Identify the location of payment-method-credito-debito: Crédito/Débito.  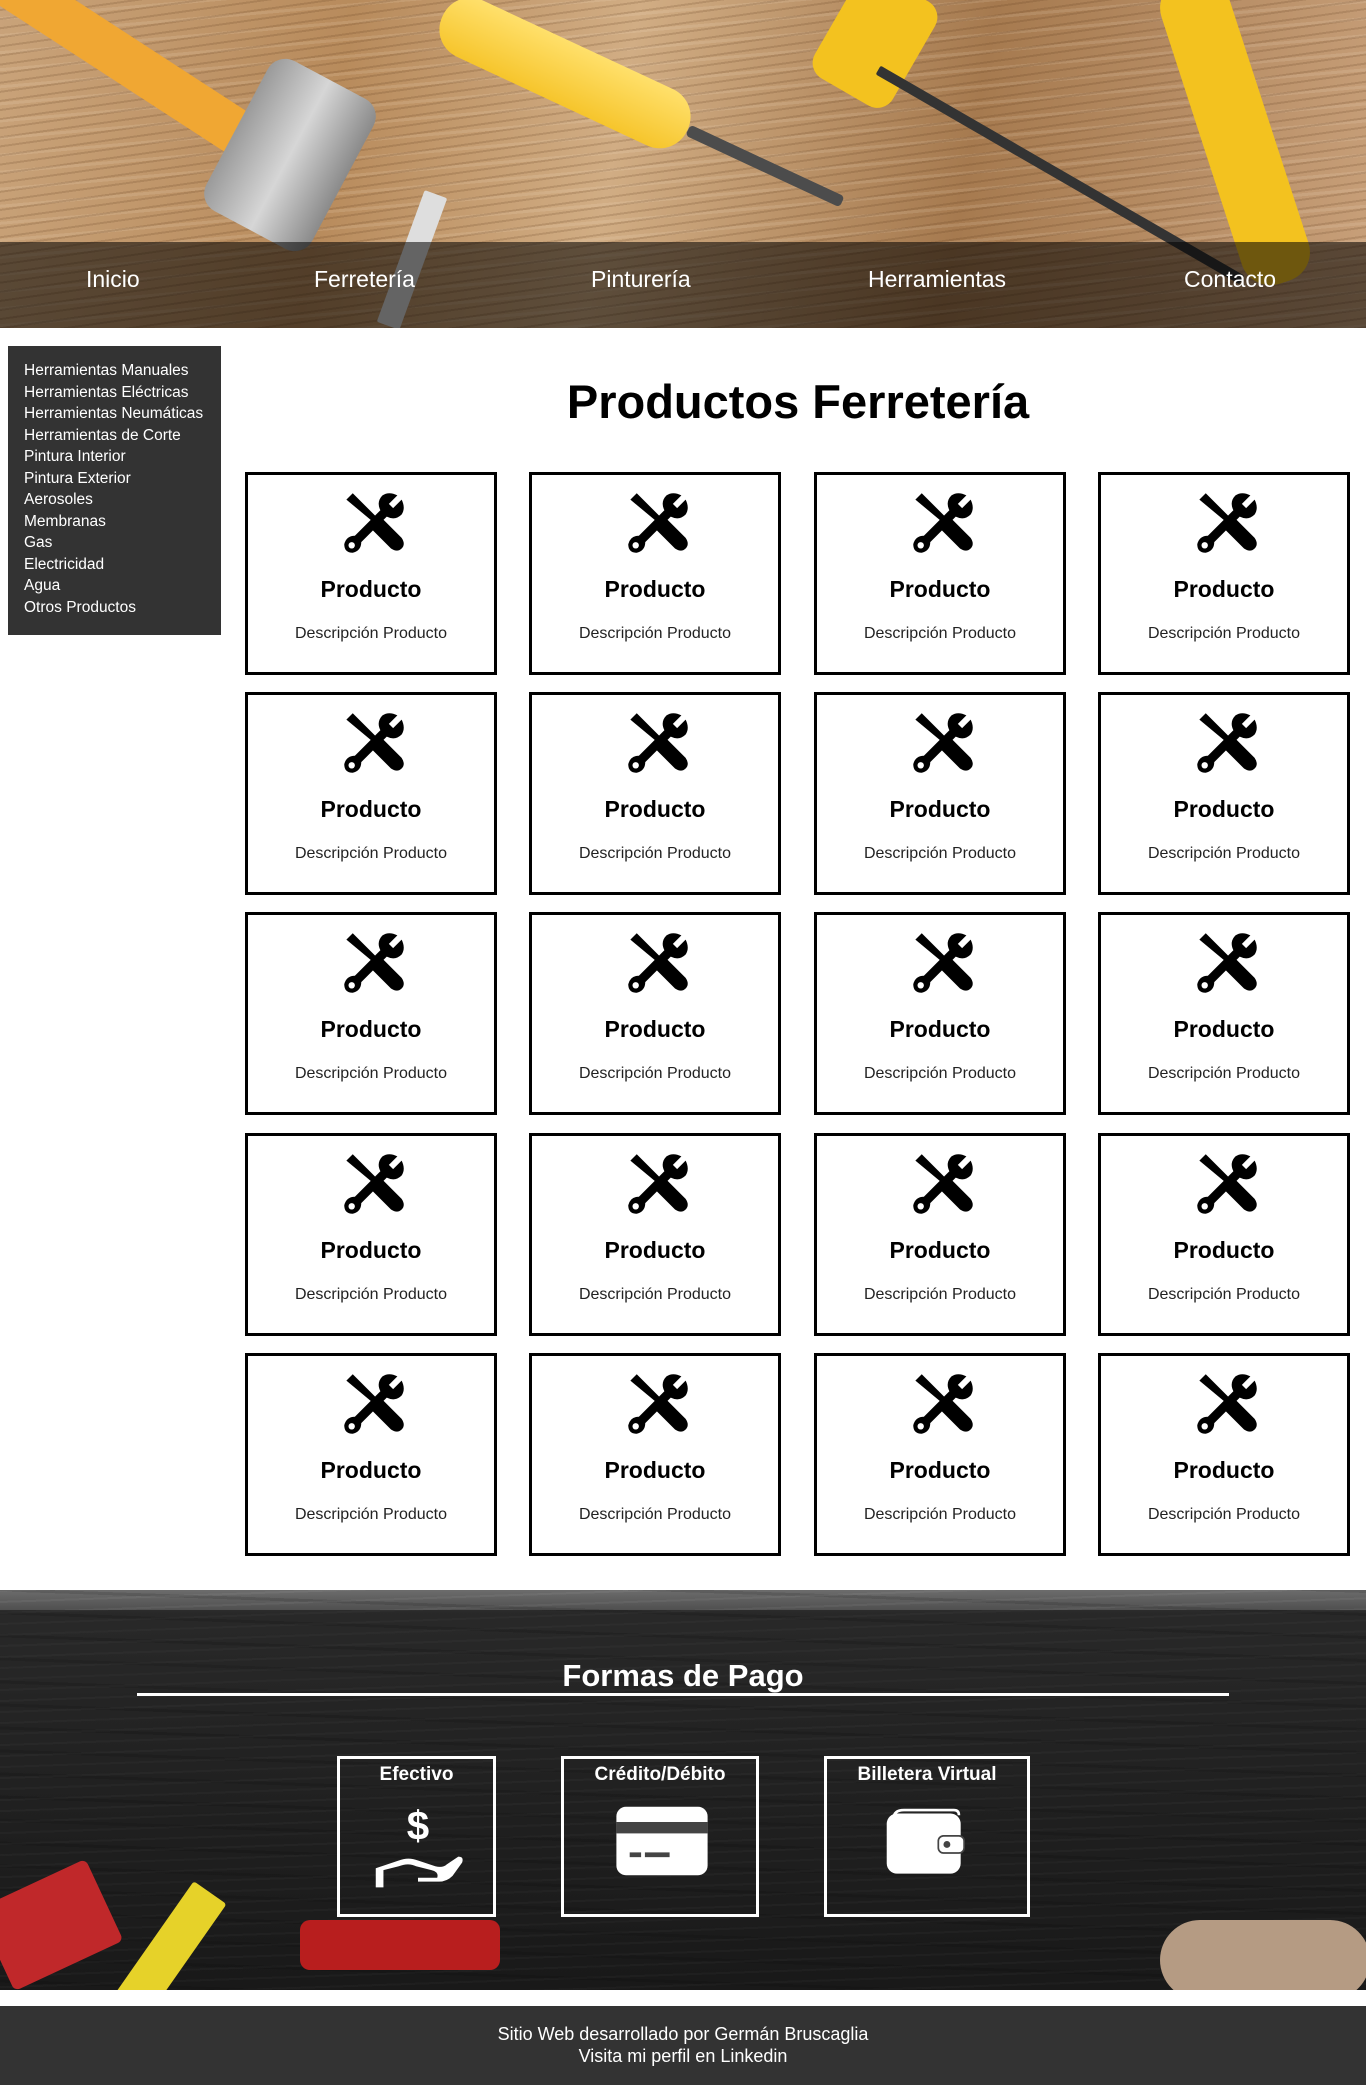
(660, 1836).